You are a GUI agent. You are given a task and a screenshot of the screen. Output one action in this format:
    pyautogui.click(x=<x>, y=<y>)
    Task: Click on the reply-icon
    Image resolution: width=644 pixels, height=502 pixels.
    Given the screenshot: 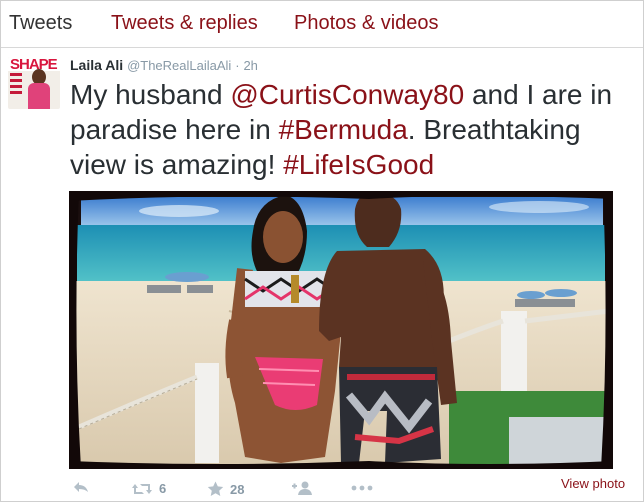 What is the action you would take?
    pyautogui.click(x=81, y=487)
    